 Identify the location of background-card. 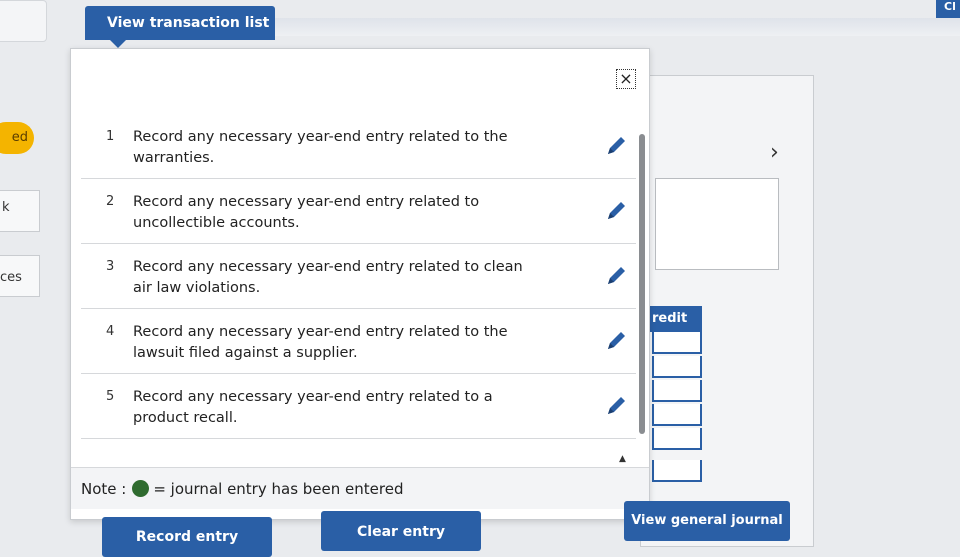
(23, 21).